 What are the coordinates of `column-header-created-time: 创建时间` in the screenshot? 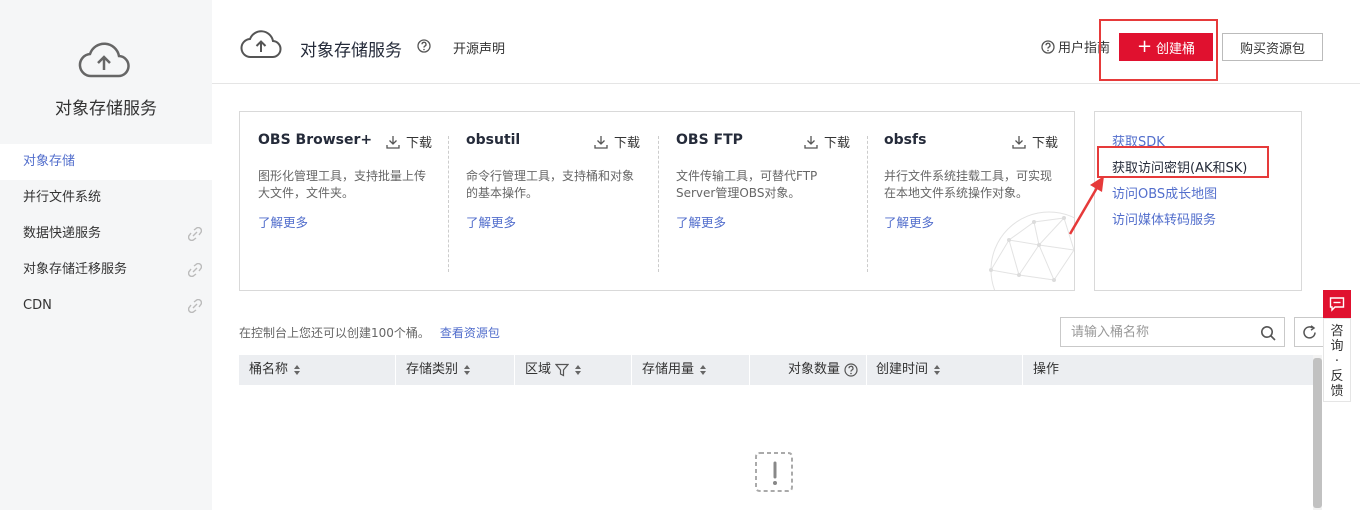 It's located at (909, 370).